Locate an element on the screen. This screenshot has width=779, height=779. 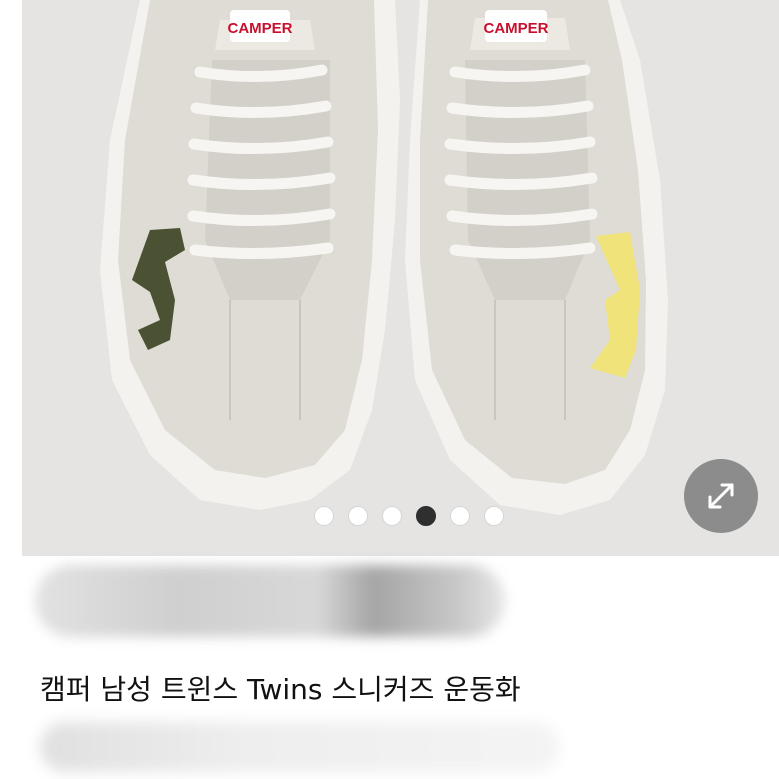
product-title: 캠퍼 남성 트윈스 Twins 스니커즈 운동화 is located at coordinates (280, 689).